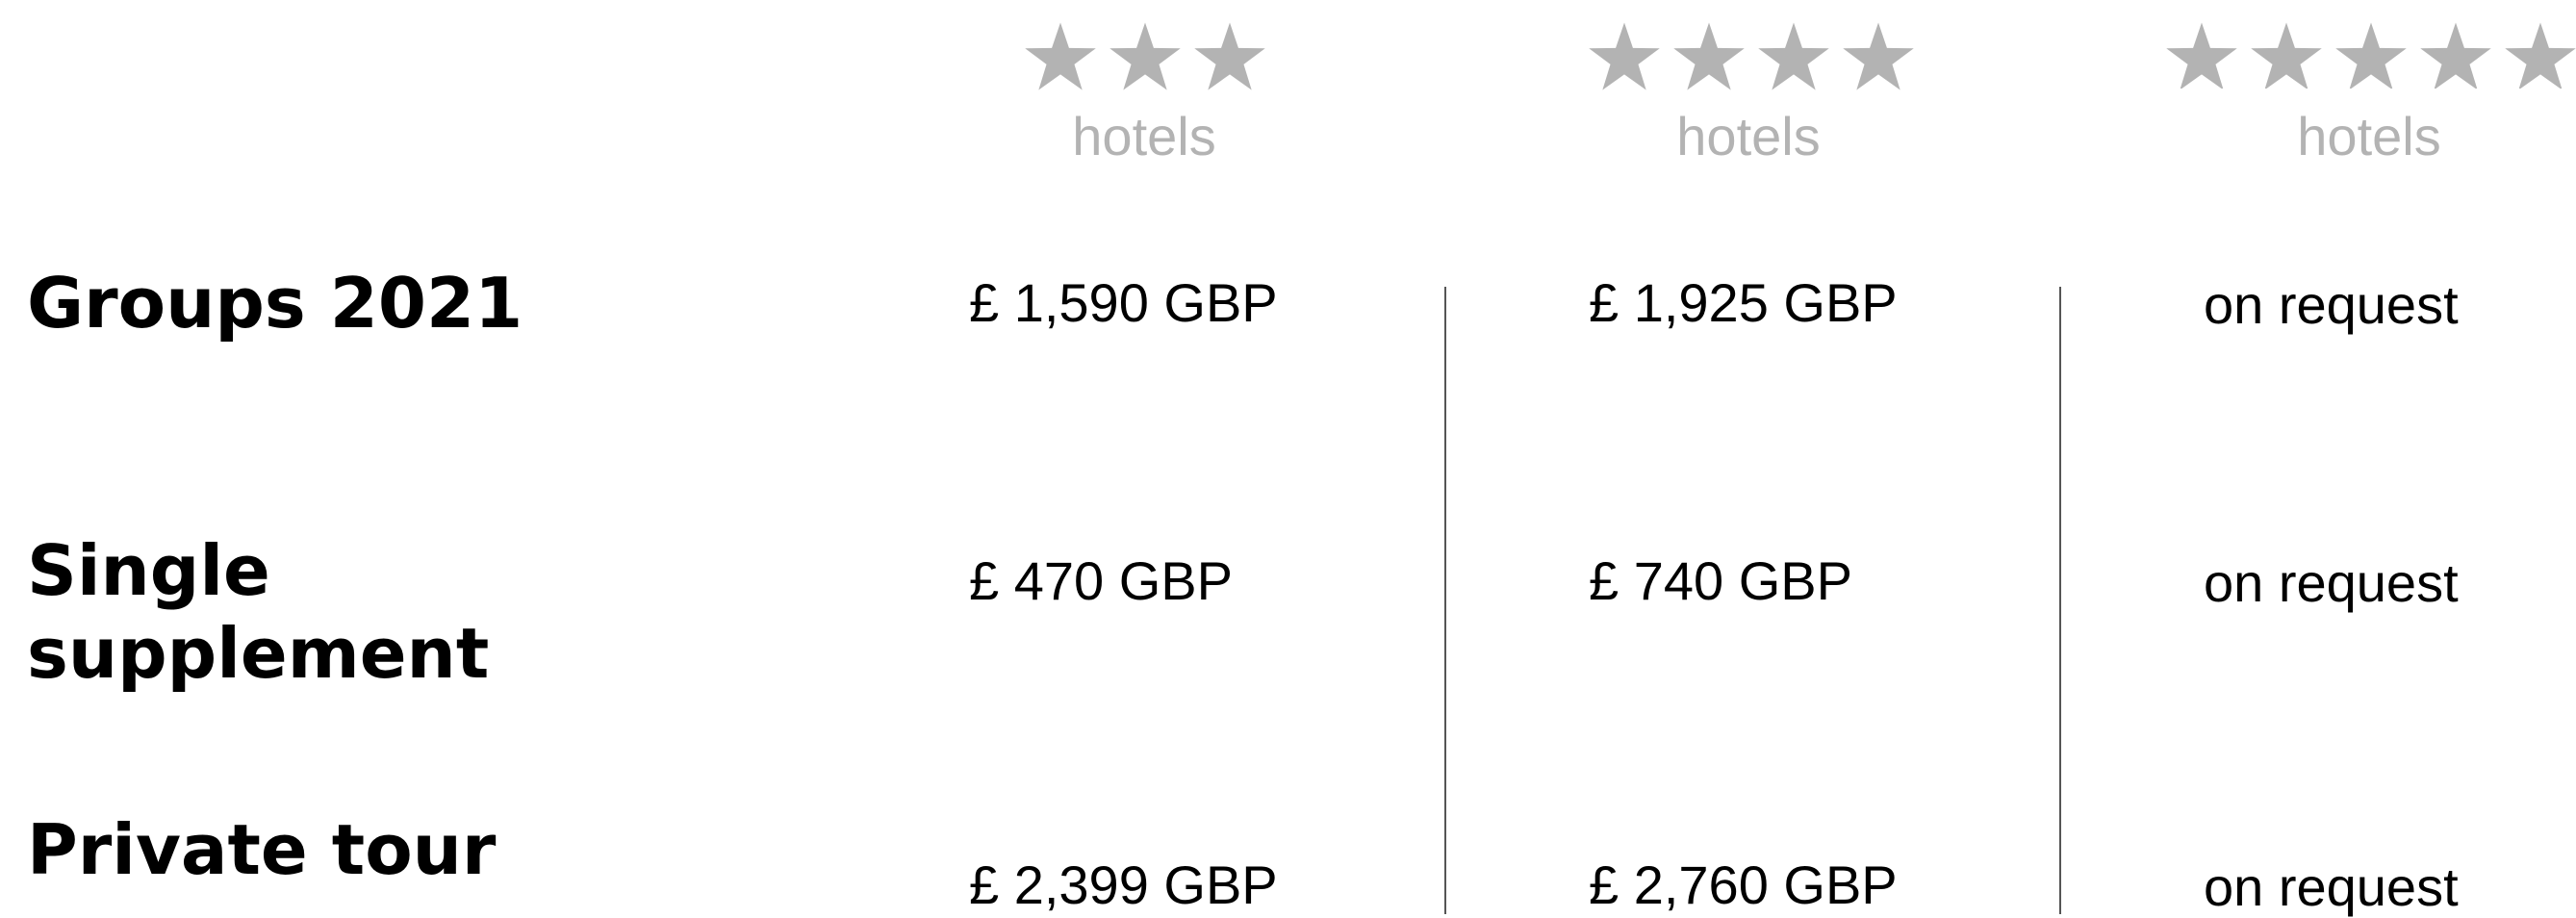 Image resolution: width=2576 pixels, height=918 pixels. What do you see at coordinates (1123, 302) in the screenshot?
I see `price-cell: £ 1,590 GBP` at bounding box center [1123, 302].